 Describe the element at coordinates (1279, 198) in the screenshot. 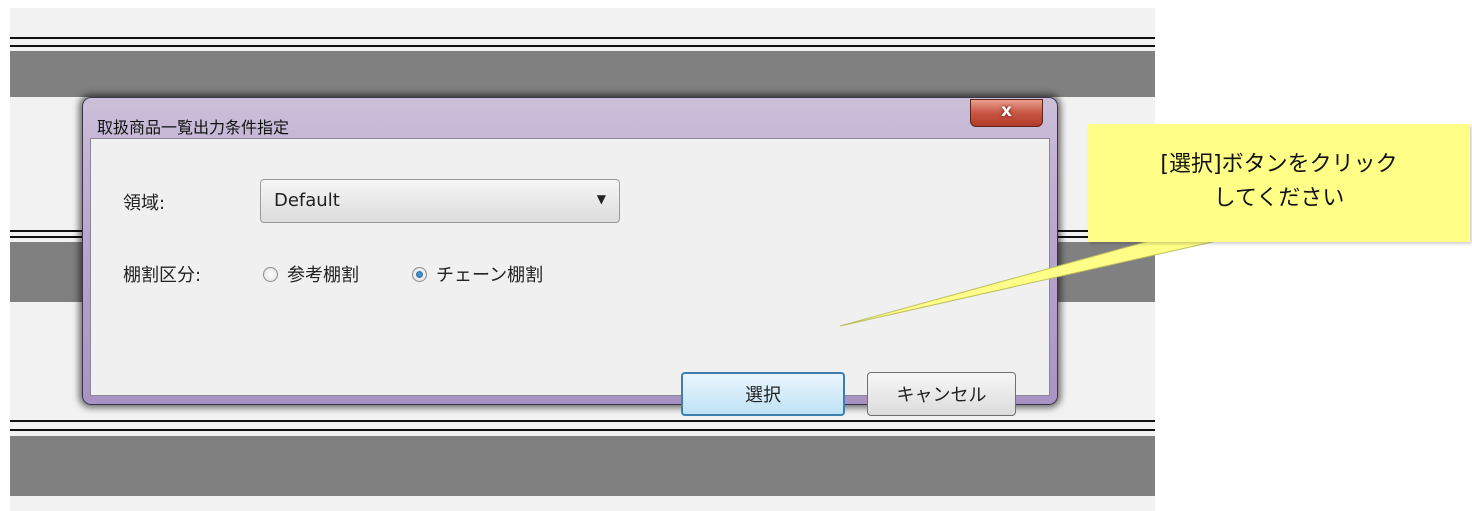

I see `callout-line-2: してください` at that location.